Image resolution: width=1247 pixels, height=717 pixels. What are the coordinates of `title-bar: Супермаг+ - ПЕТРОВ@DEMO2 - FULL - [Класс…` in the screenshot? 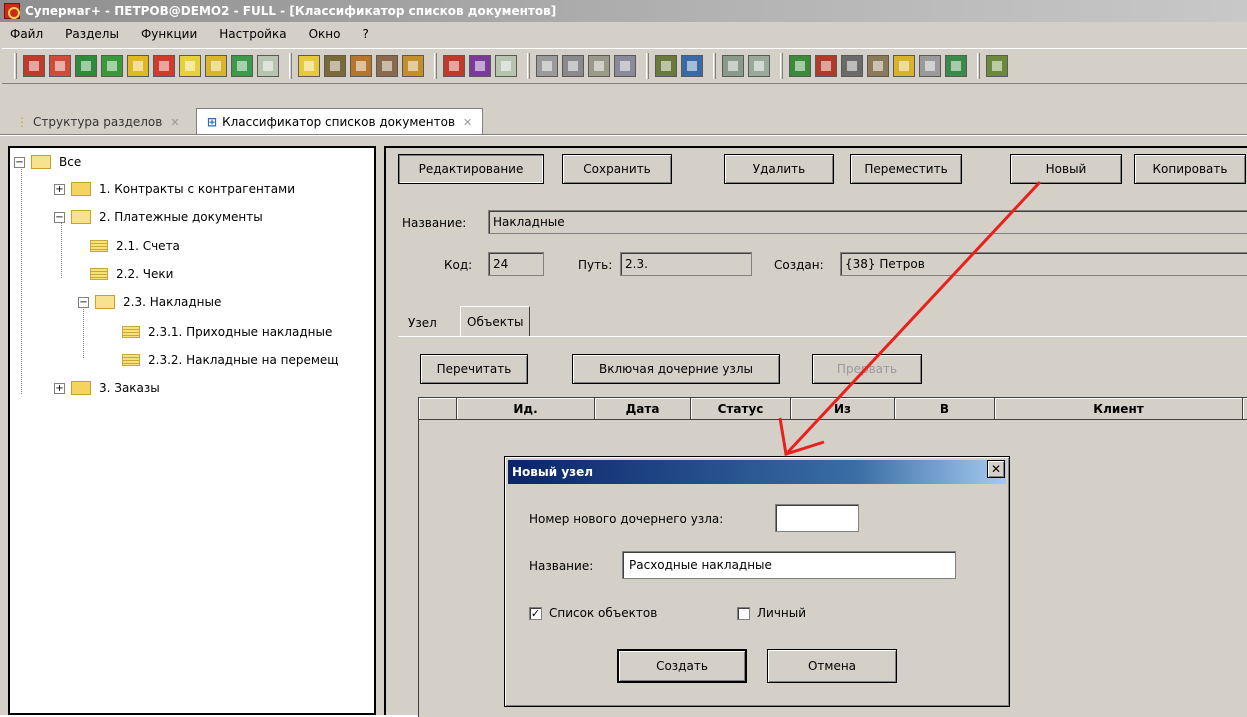 It's located at (623, 11).